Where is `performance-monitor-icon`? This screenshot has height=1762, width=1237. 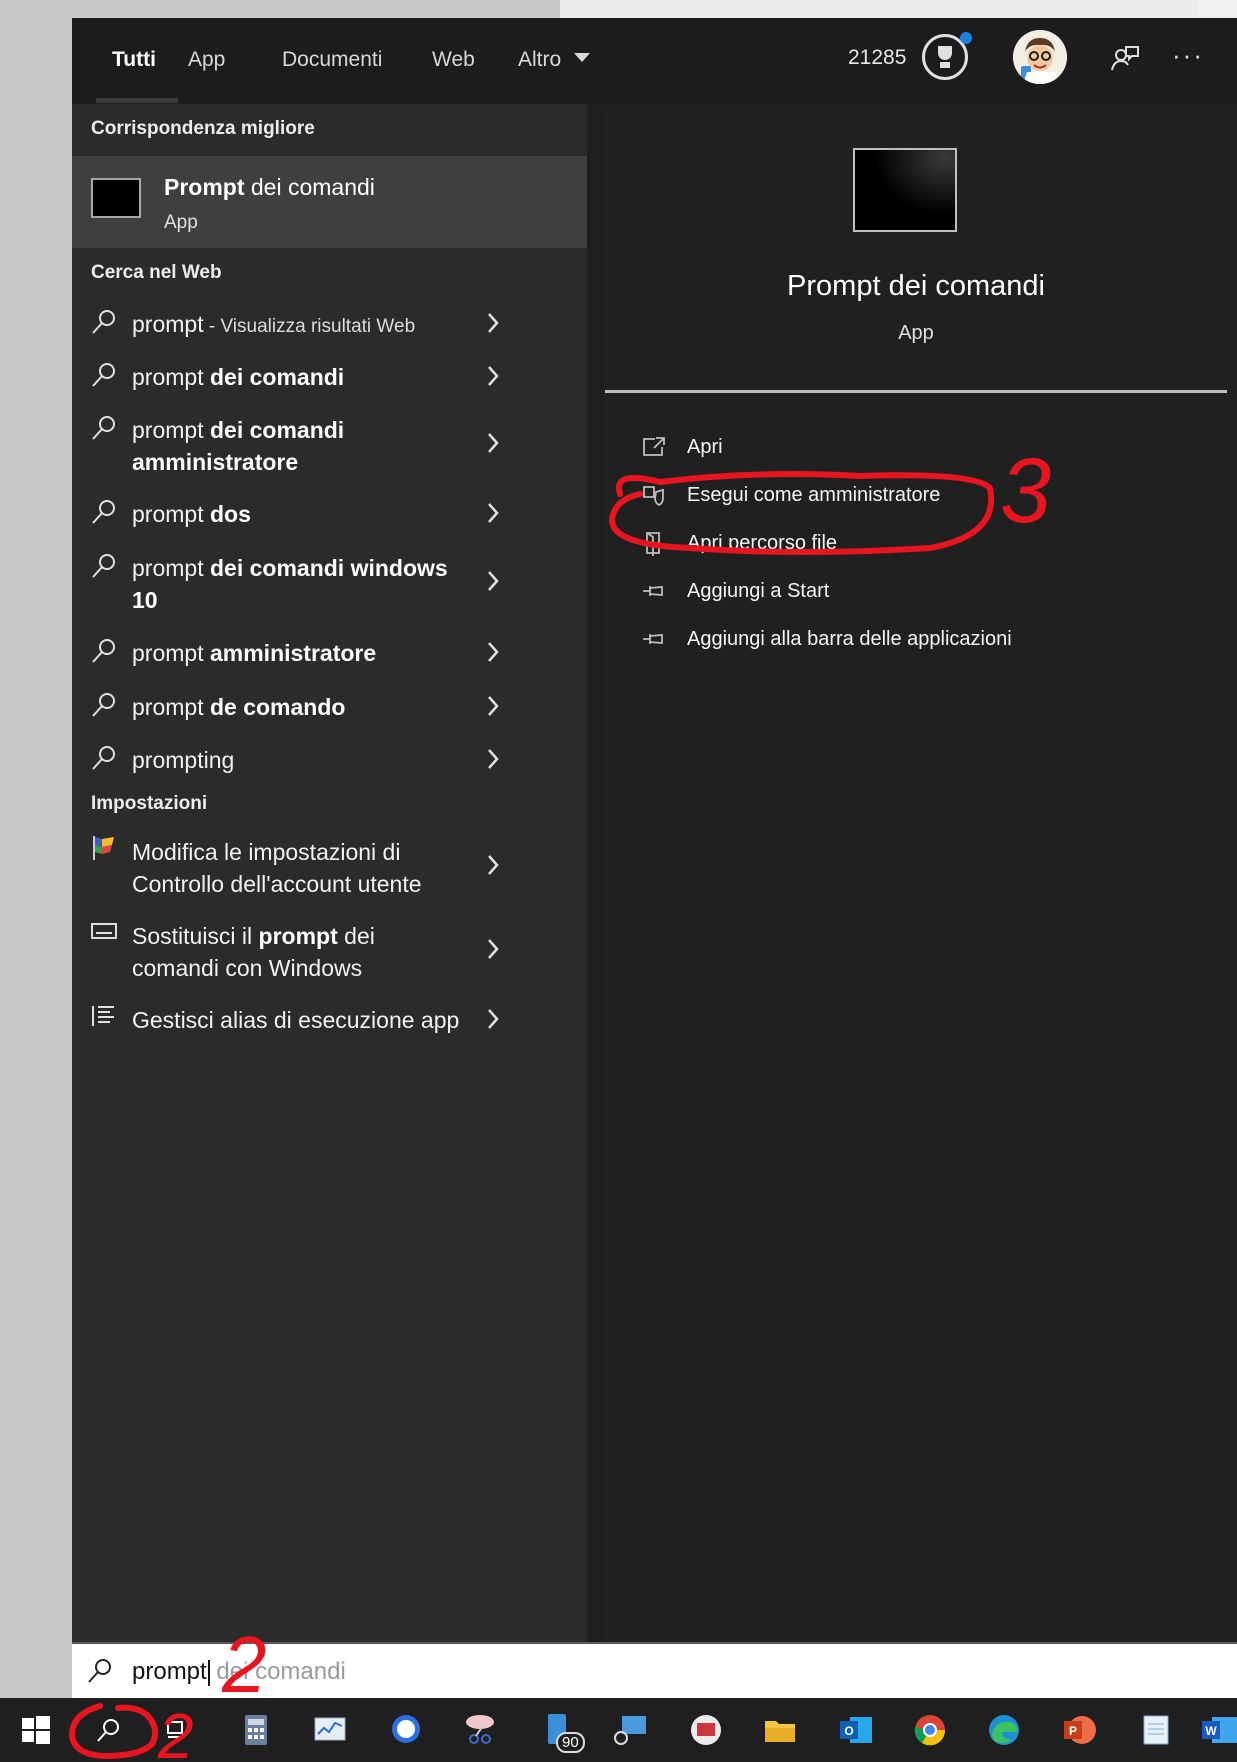
performance-monitor-icon is located at coordinates (330, 1730).